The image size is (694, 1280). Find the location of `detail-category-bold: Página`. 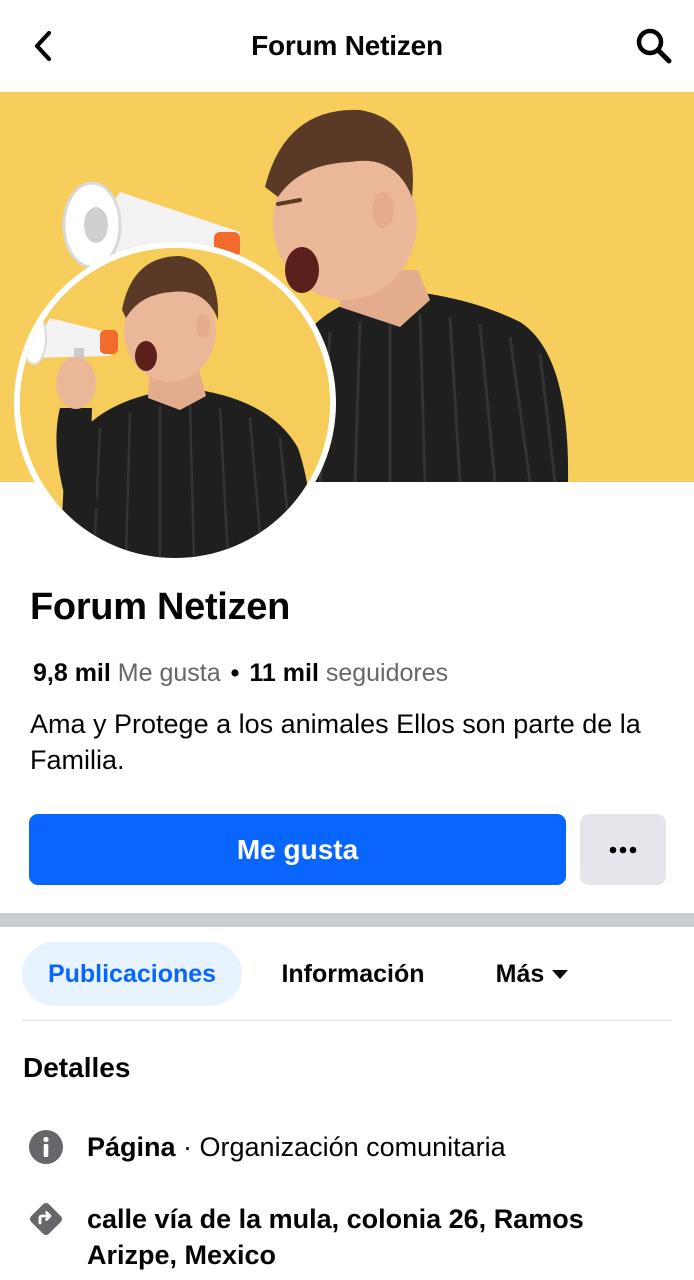

detail-category-bold: Página is located at coordinates (131, 1147).